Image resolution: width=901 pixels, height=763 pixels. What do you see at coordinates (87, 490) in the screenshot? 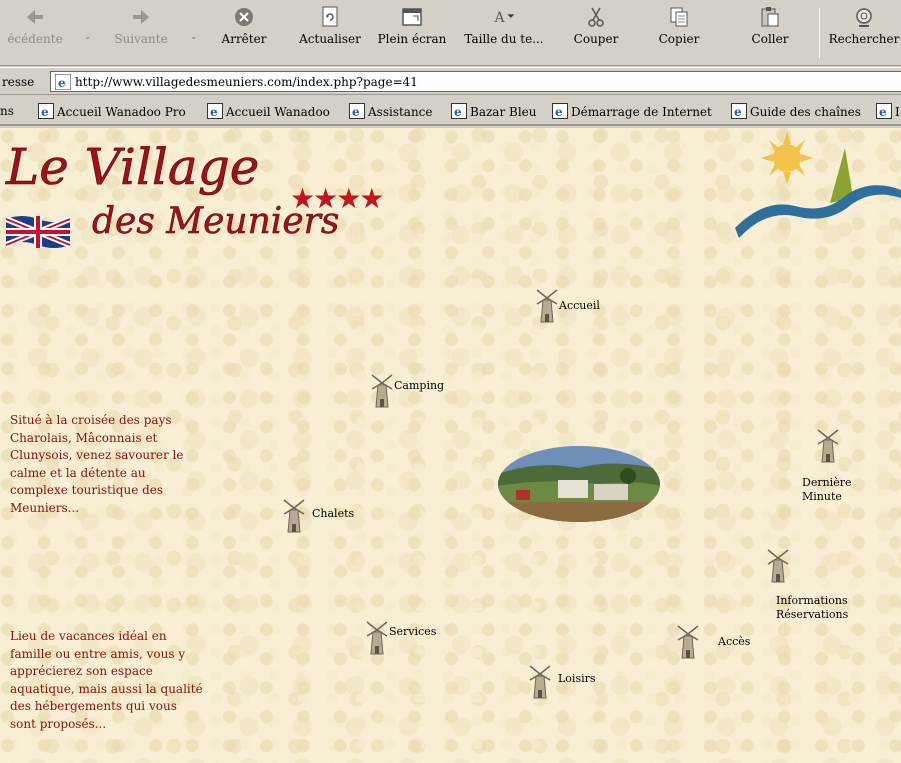
I see `intro-line: complexe touristique des` at bounding box center [87, 490].